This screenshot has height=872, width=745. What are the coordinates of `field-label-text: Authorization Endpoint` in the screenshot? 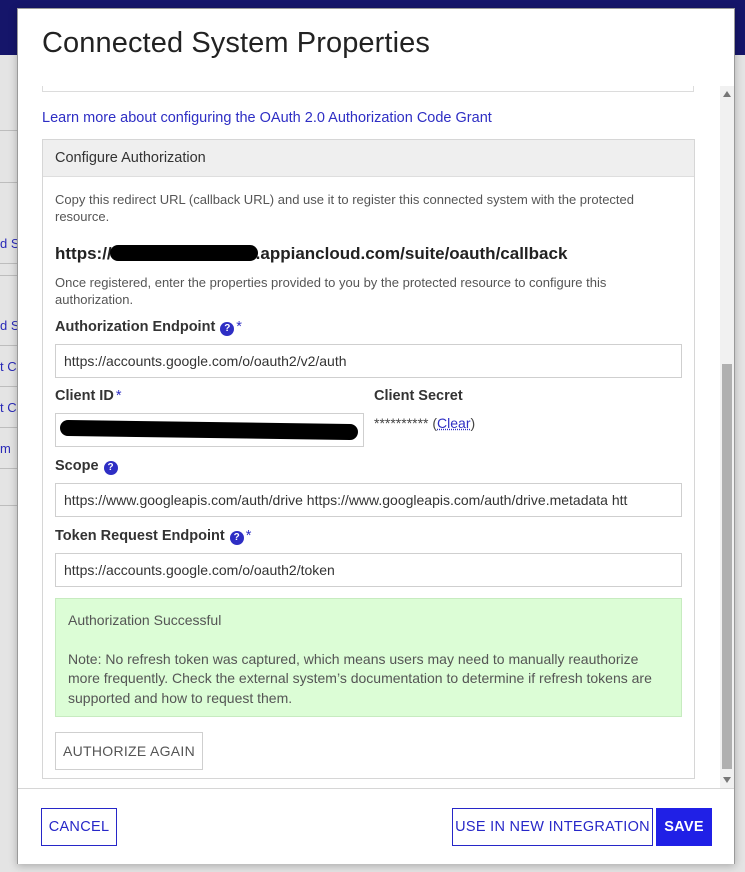 It's located at (135, 327).